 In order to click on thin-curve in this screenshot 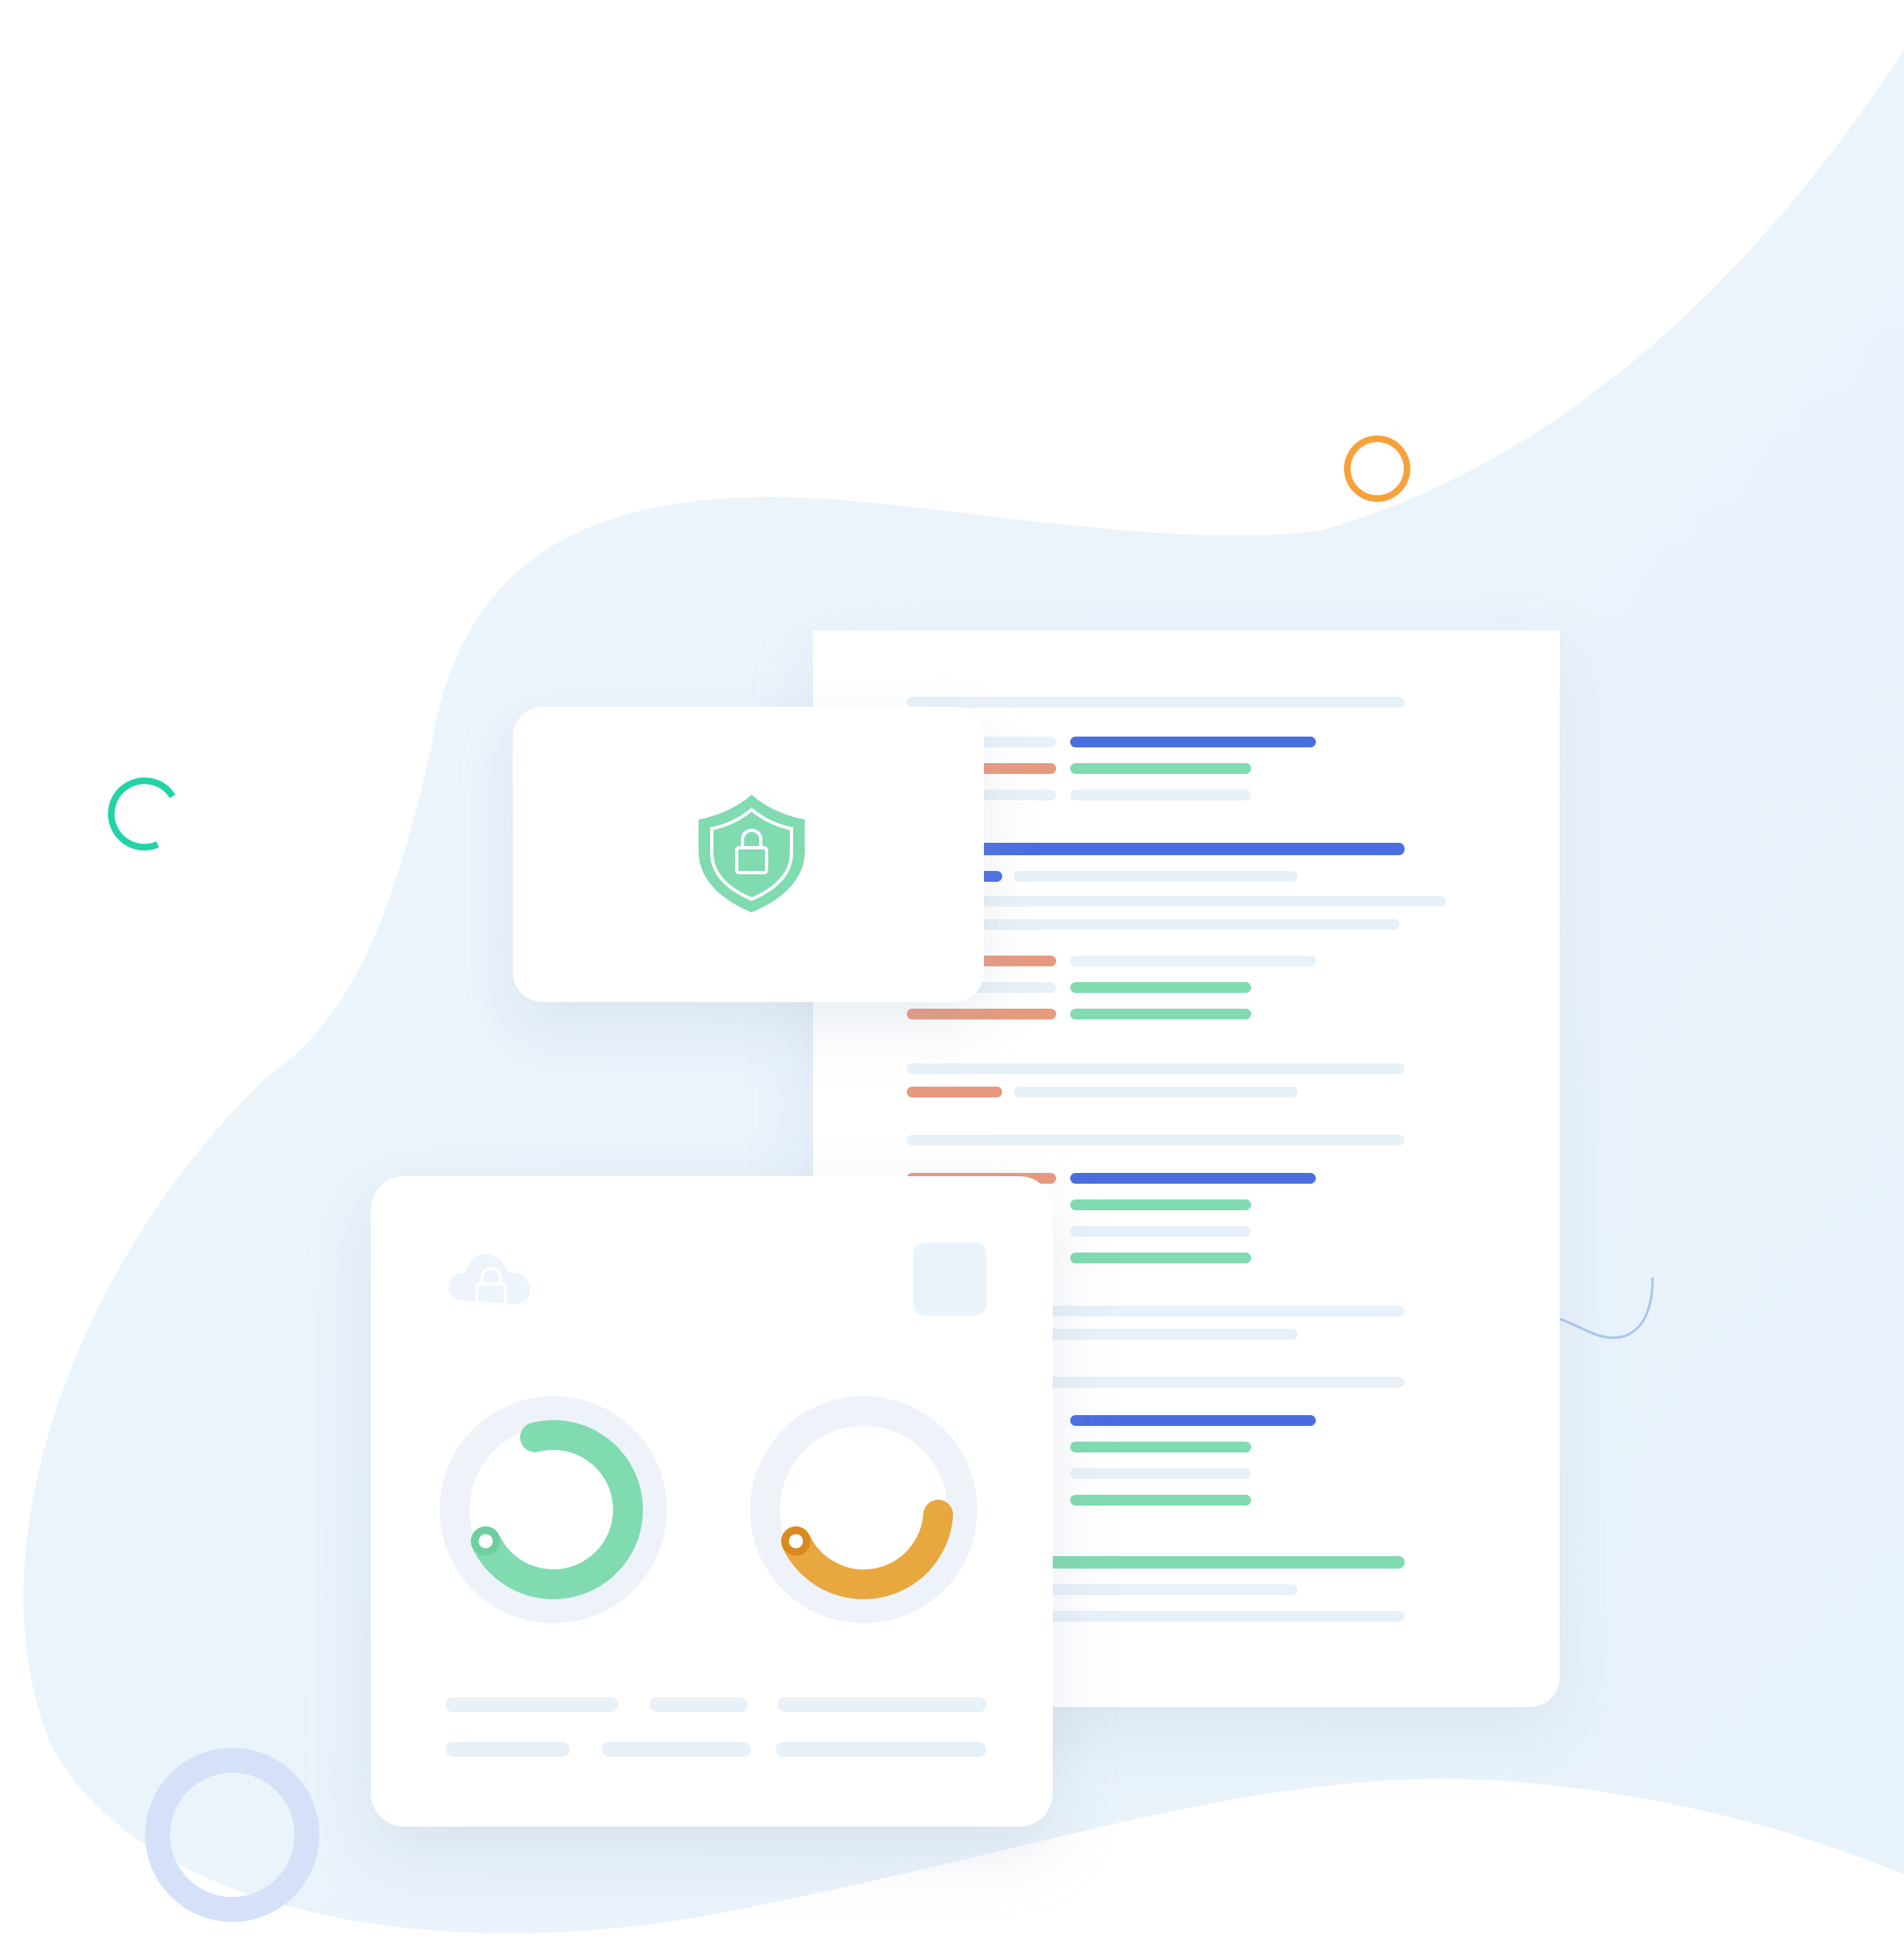, I will do `click(1607, 1309)`.